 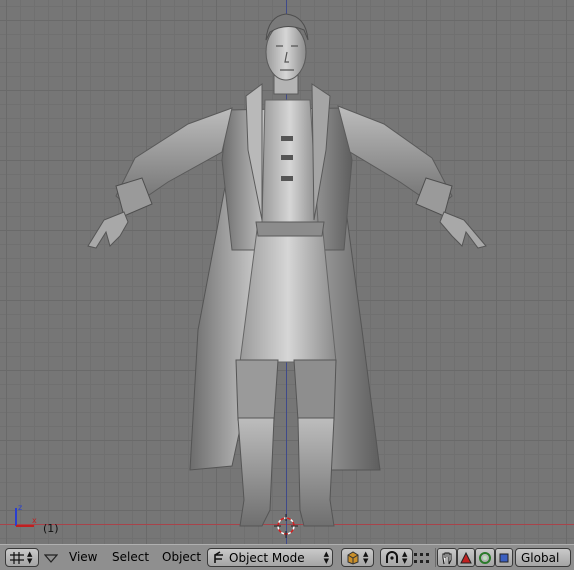 I want to click on draw-type-dropdown: ▲ ▼, so click(x=357, y=557).